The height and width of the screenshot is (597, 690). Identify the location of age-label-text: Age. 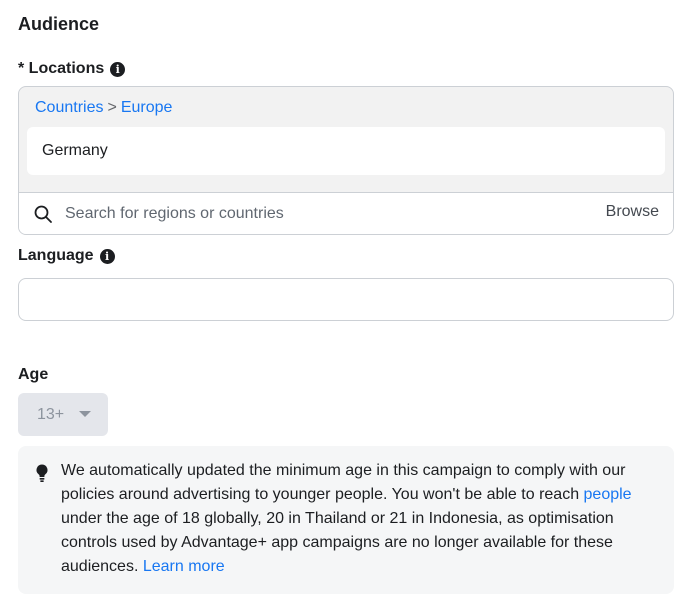
(33, 374).